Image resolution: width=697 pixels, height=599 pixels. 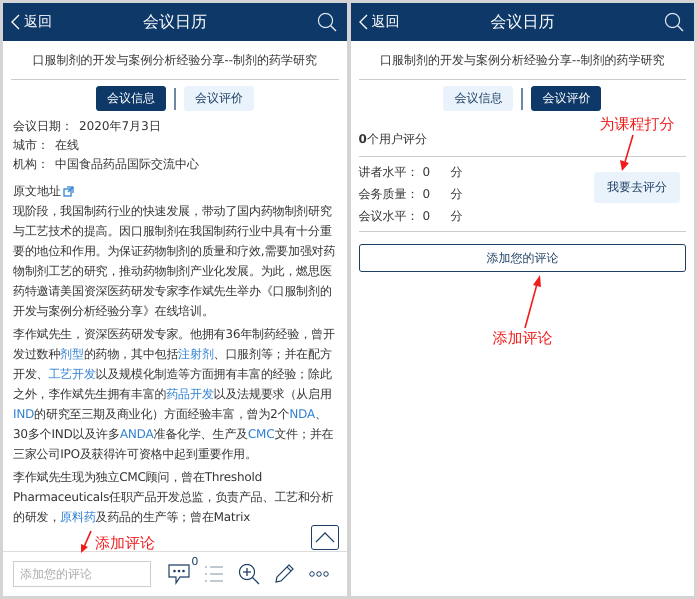 What do you see at coordinates (43, 126) in the screenshot?
I see `field-label: 会议日期：` at bounding box center [43, 126].